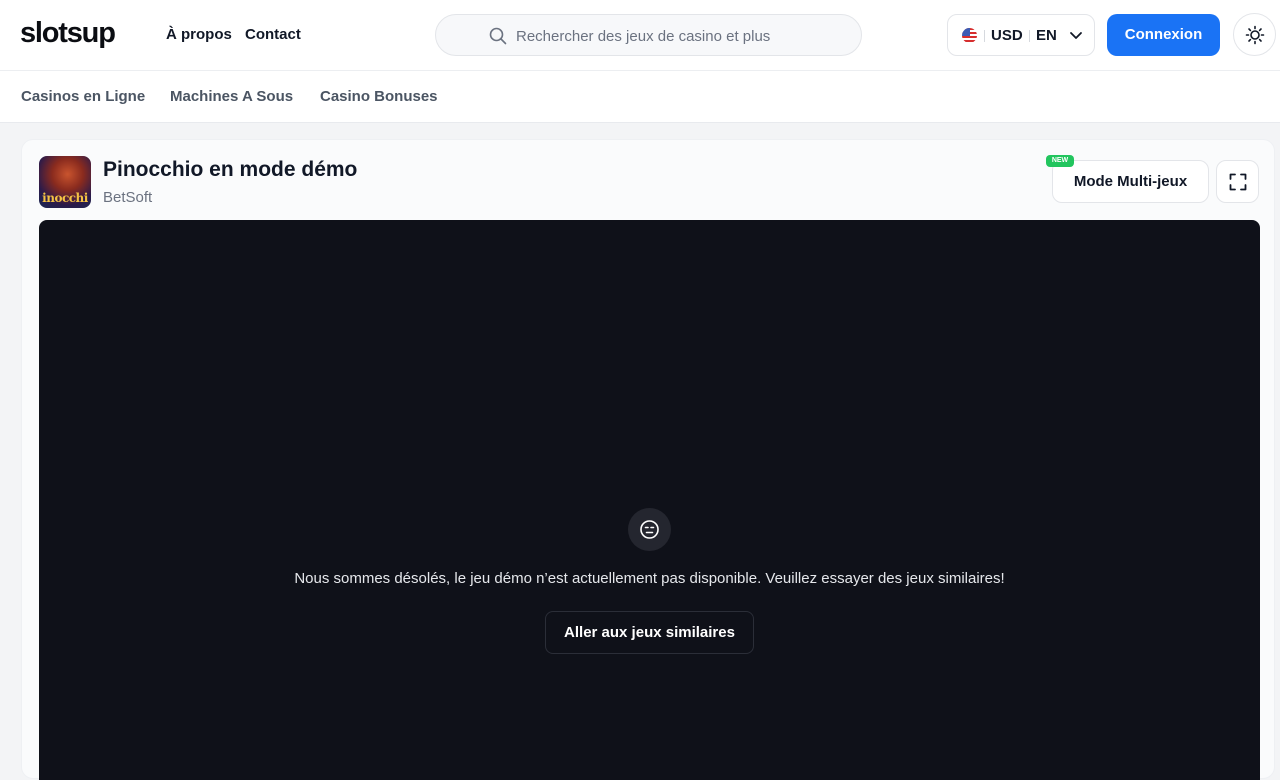  I want to click on currency-language-selector: USD EN, so click(1021, 35).